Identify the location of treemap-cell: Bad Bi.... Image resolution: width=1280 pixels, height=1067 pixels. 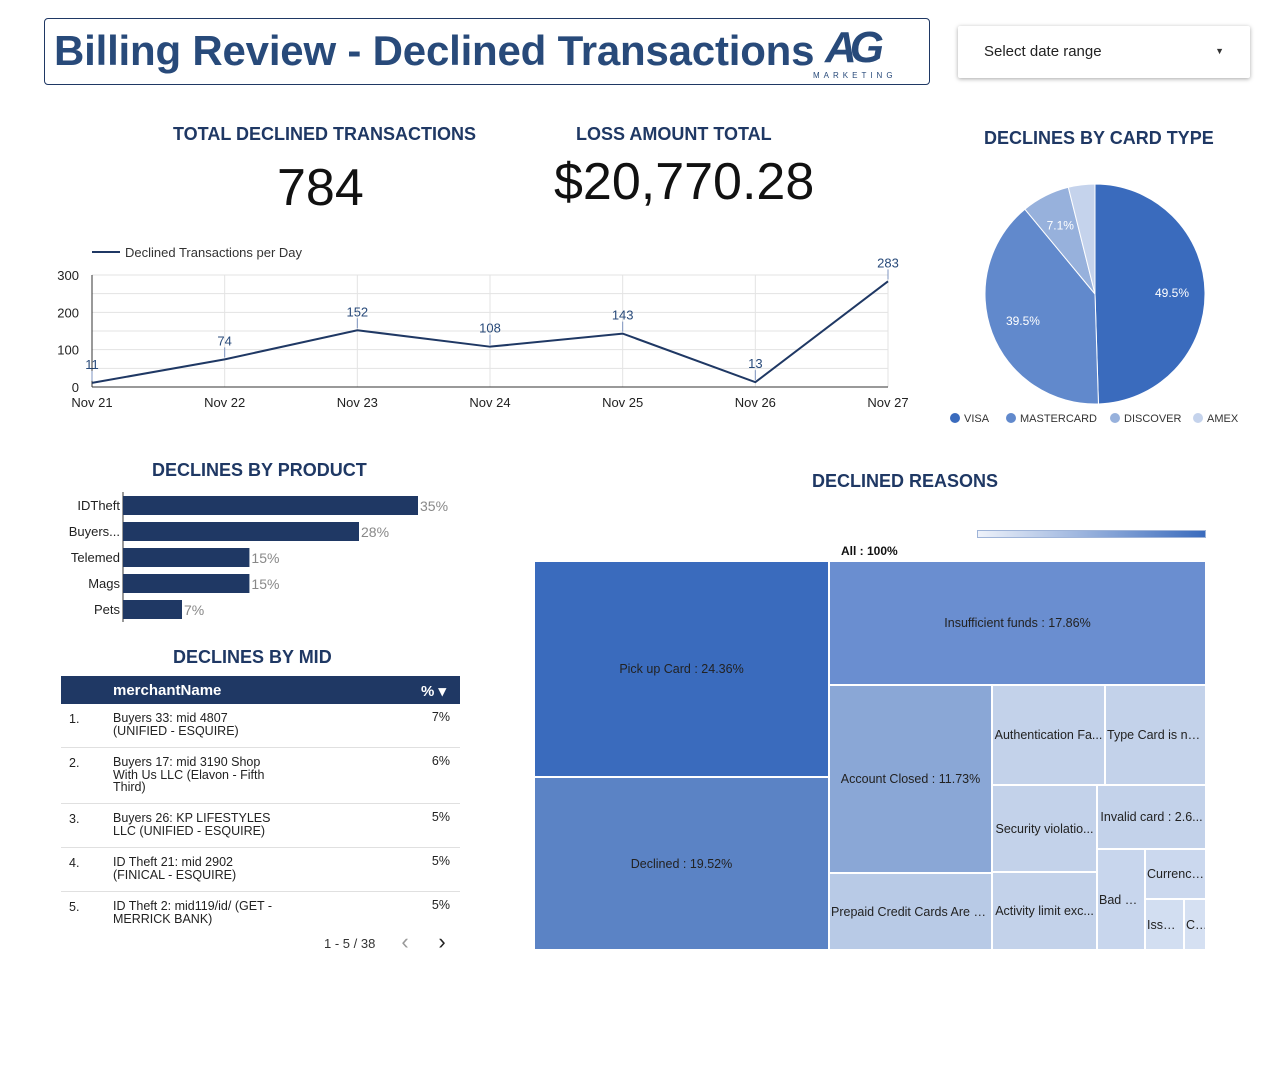
(1121, 899).